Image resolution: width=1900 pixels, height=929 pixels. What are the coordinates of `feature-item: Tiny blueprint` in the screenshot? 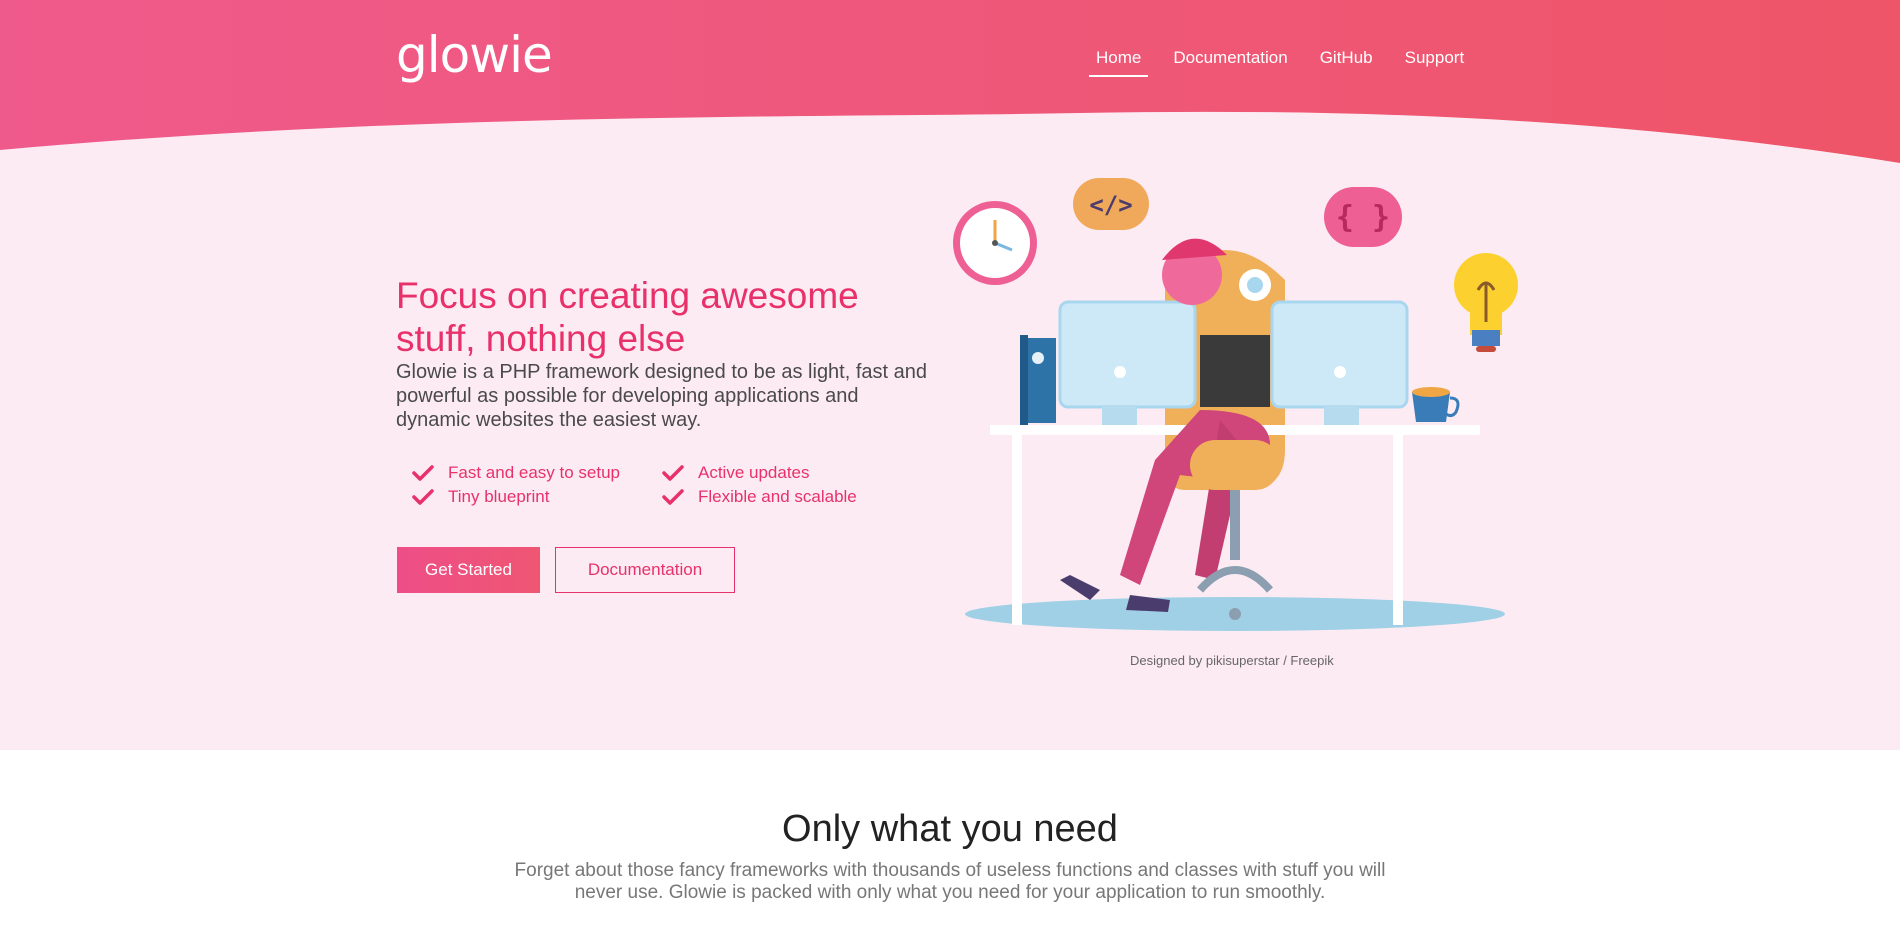 It's located at (537, 497).